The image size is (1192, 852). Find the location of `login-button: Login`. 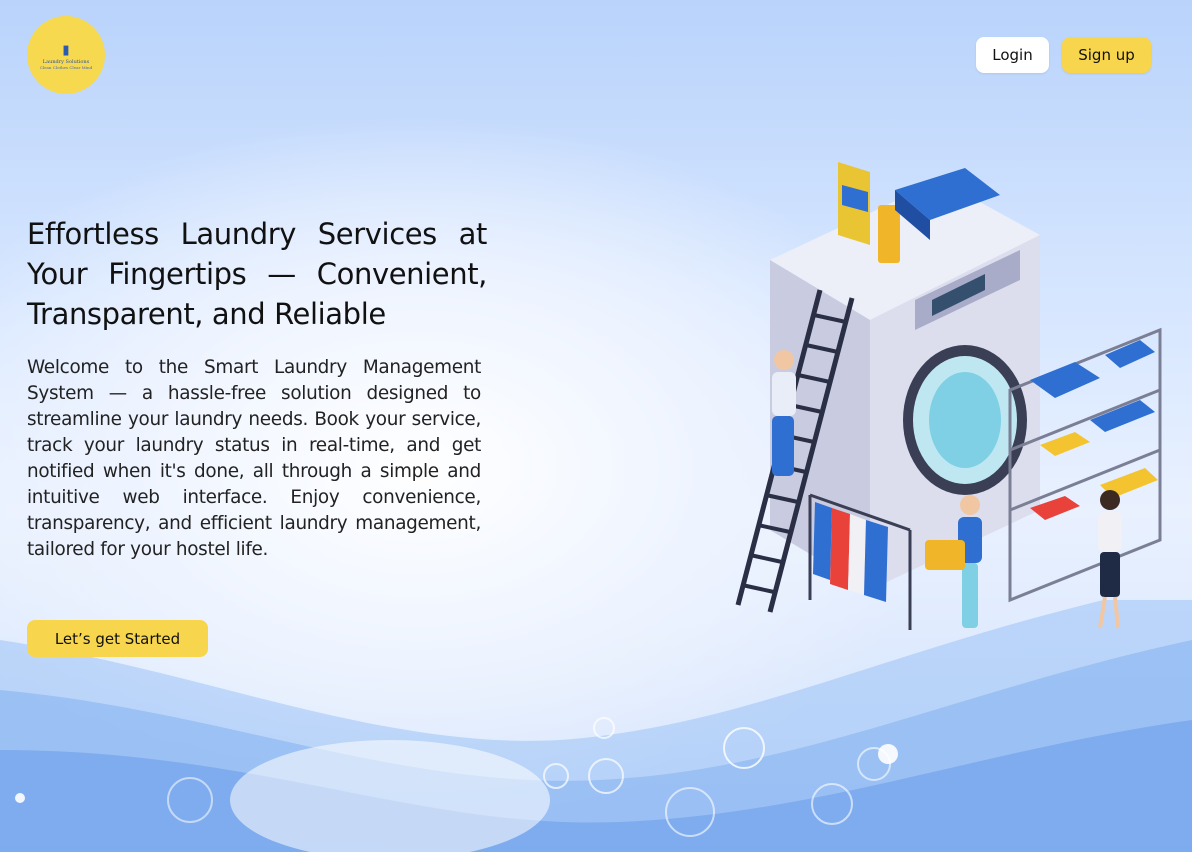

login-button: Login is located at coordinates (1012, 55).